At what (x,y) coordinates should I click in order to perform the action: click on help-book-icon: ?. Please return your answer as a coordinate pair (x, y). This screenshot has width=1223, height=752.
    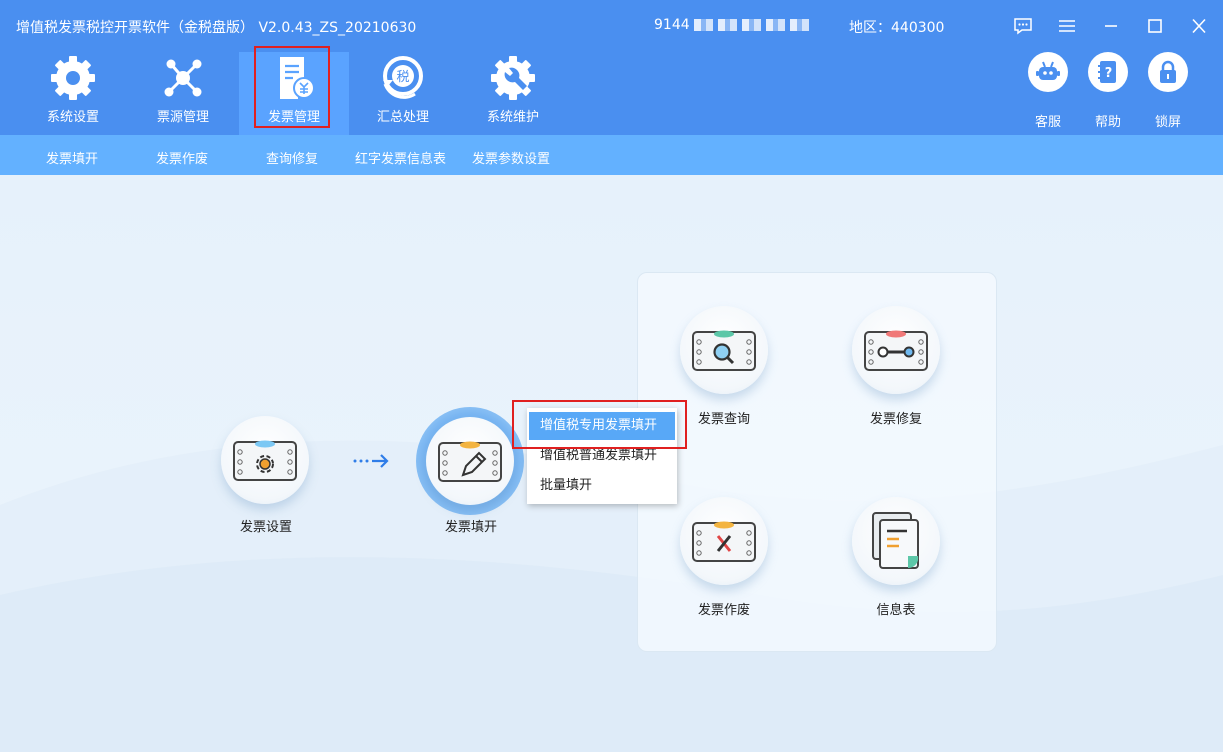
    Looking at the image, I should click on (1108, 72).